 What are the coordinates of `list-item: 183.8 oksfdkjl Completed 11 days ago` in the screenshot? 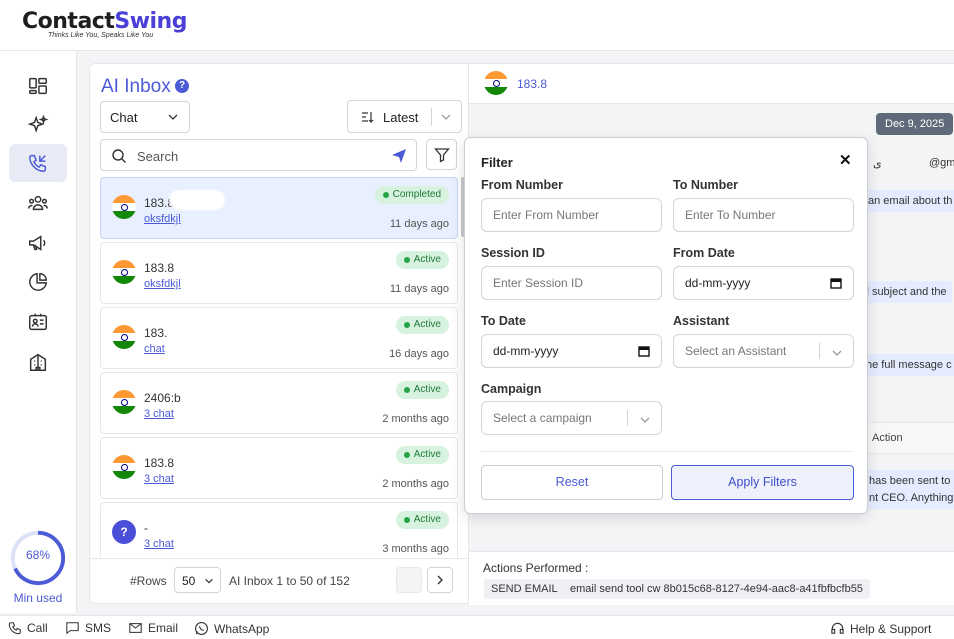 It's located at (279, 208).